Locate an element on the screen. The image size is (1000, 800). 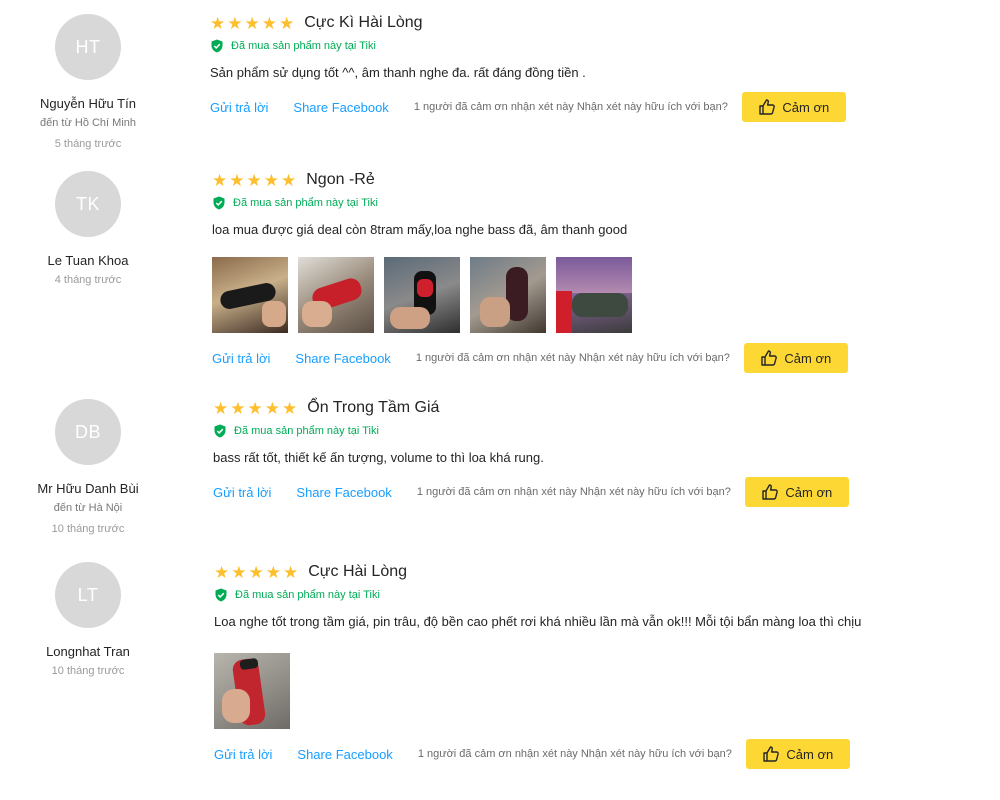
avatar: TK is located at coordinates (88, 204).